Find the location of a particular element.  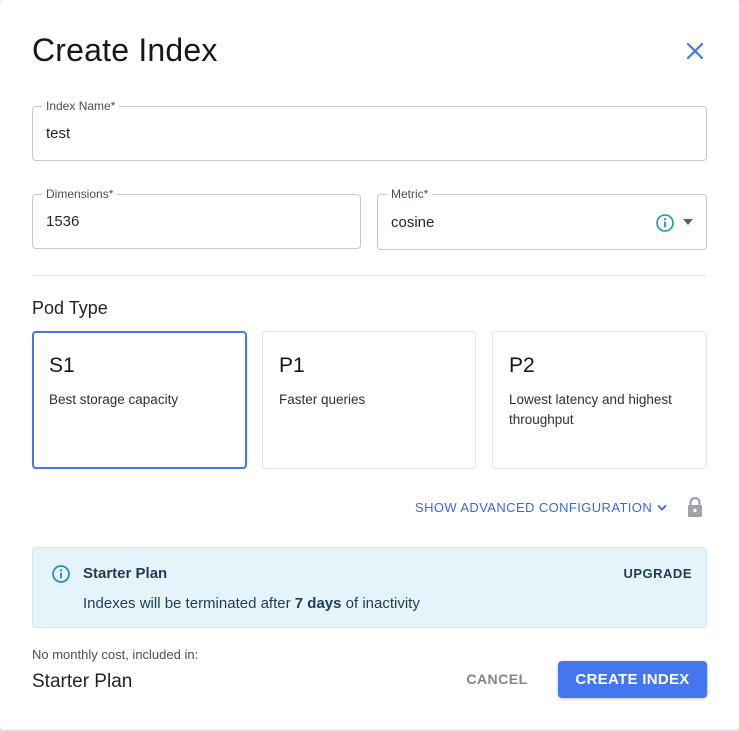

index-name-field: Index Name* test is located at coordinates (369, 130).